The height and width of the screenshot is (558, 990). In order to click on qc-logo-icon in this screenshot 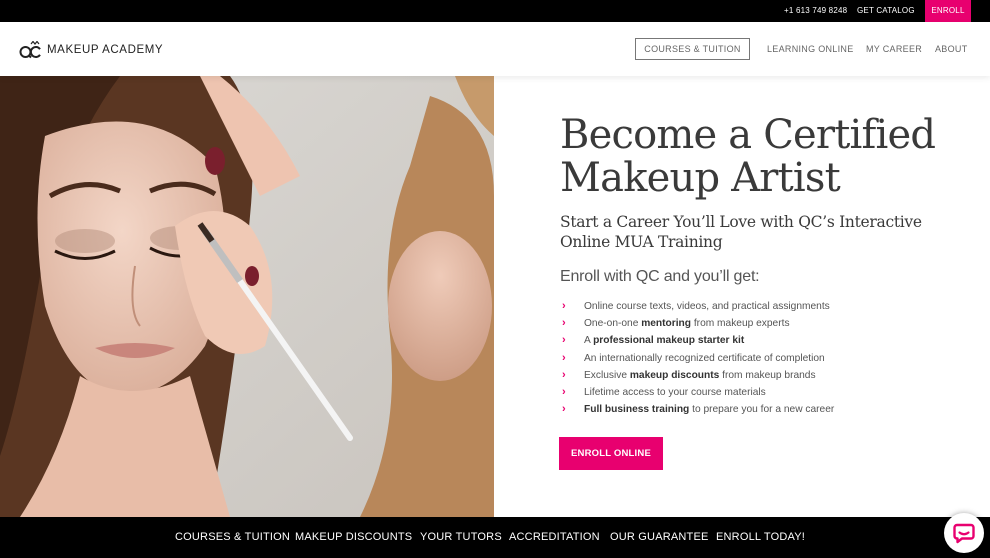, I will do `click(30, 50)`.